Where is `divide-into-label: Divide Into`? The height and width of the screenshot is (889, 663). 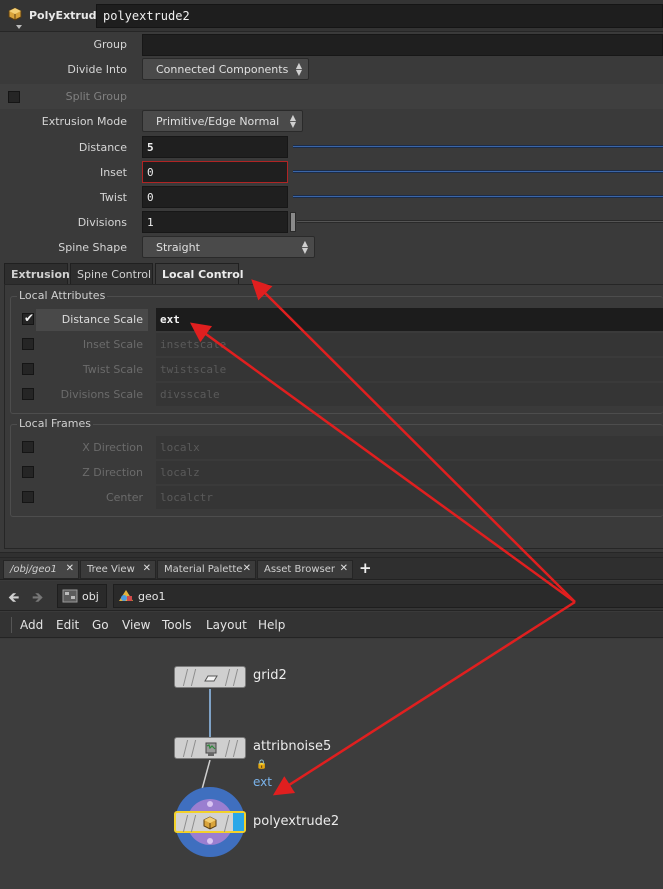
divide-into-label: Divide Into is located at coordinates (97, 69).